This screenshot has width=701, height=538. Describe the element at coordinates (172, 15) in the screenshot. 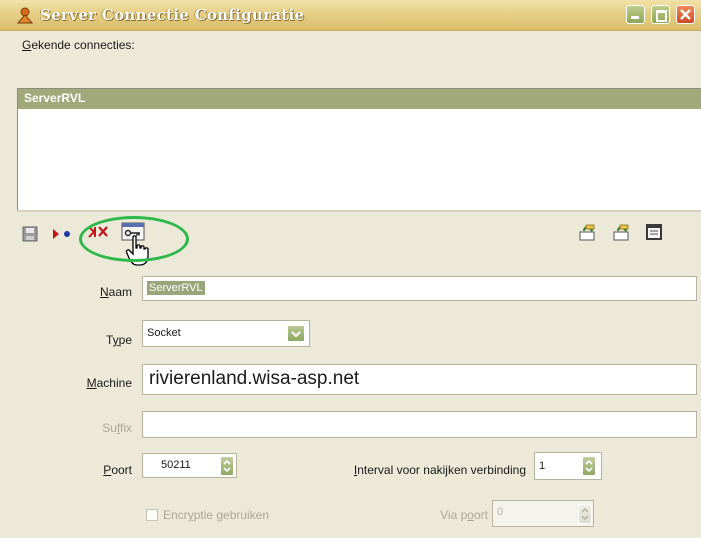

I see `window-title: Server Connectie Configuratie` at that location.